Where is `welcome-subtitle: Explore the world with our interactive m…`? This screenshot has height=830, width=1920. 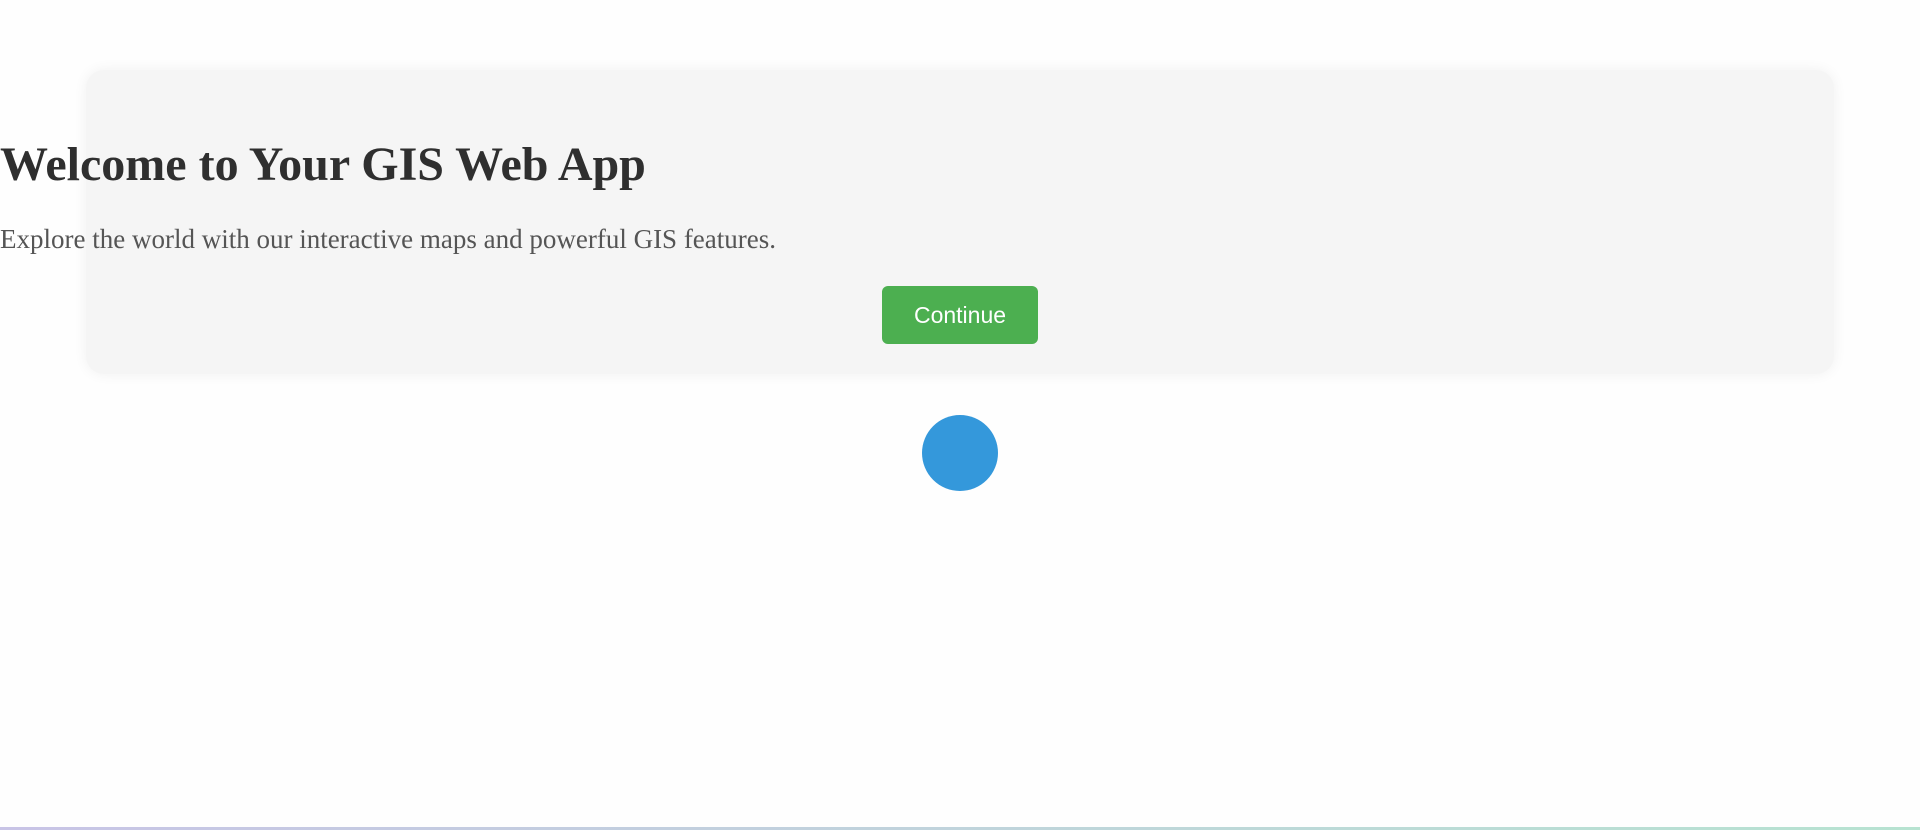
welcome-subtitle: Explore the world with our interactive m… is located at coordinates (388, 239).